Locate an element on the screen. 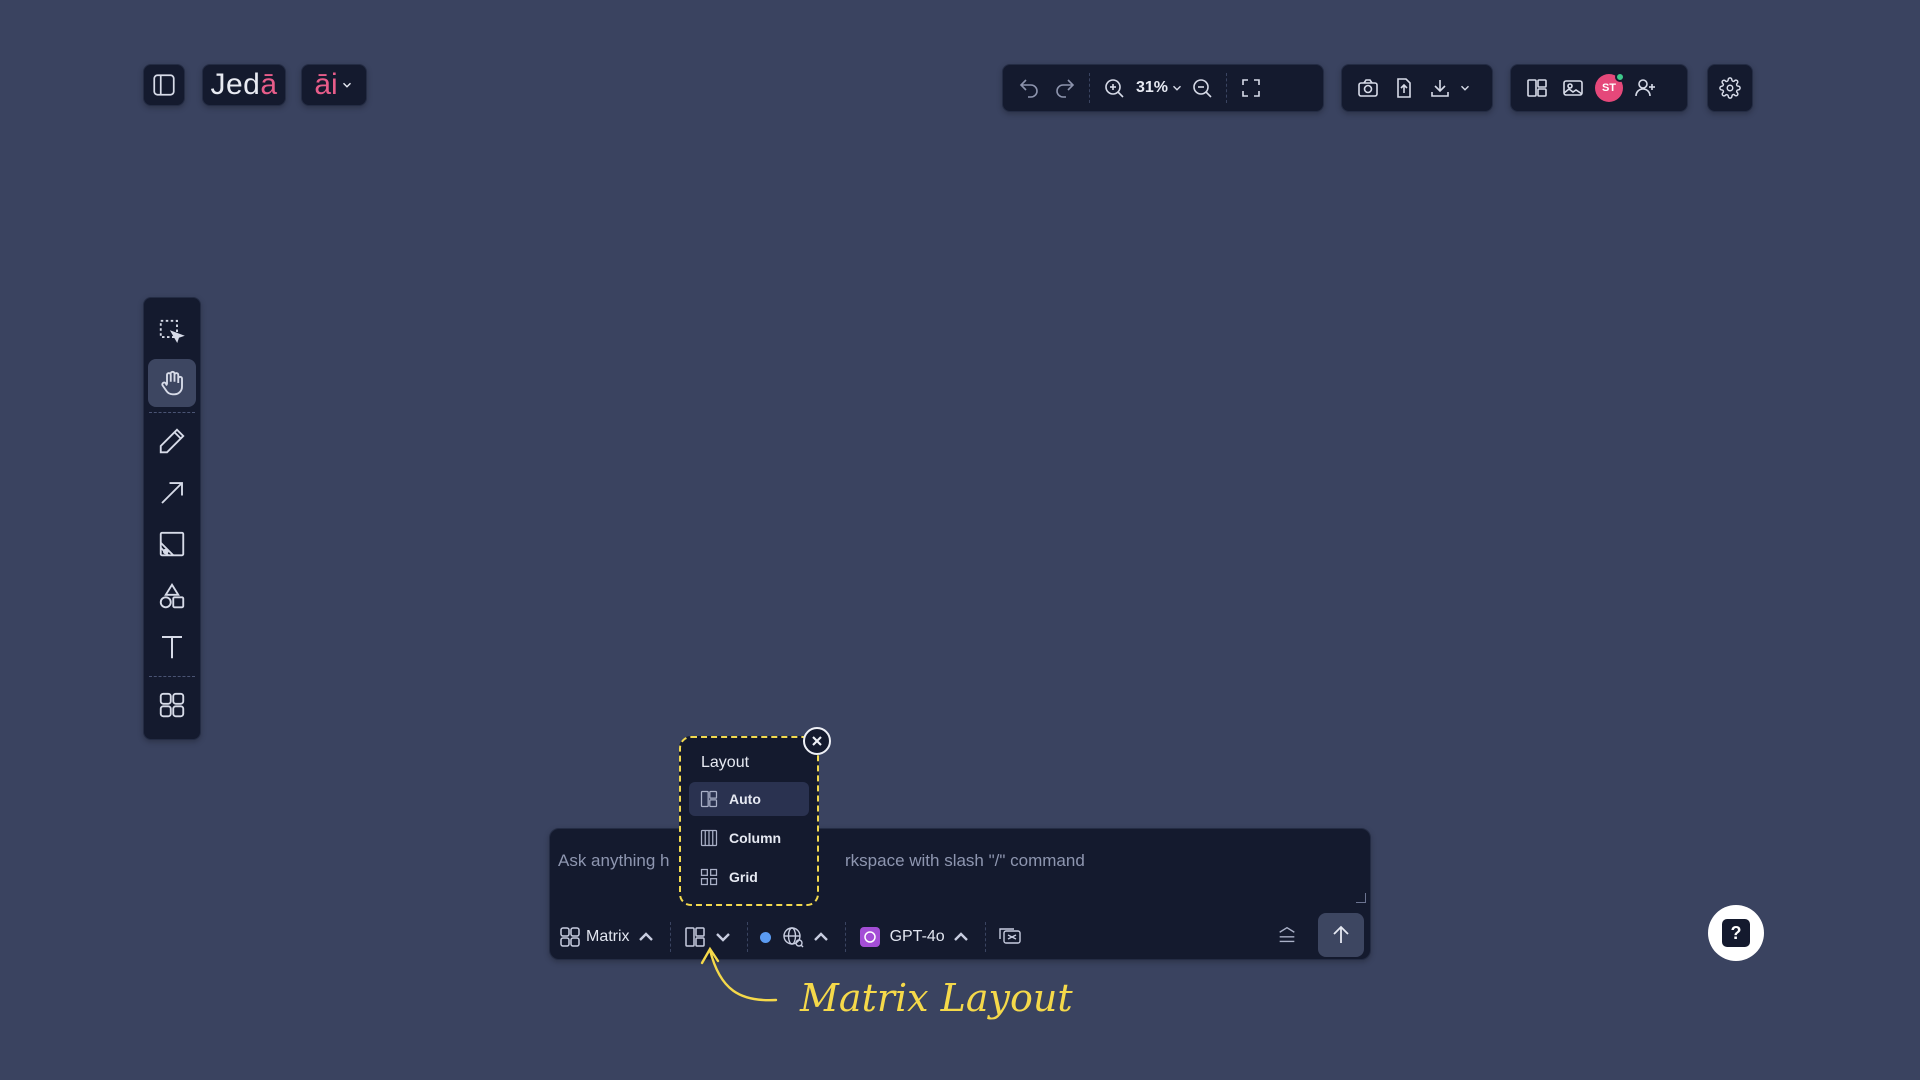 The width and height of the screenshot is (1920, 1080). gear-icon is located at coordinates (1730, 88).